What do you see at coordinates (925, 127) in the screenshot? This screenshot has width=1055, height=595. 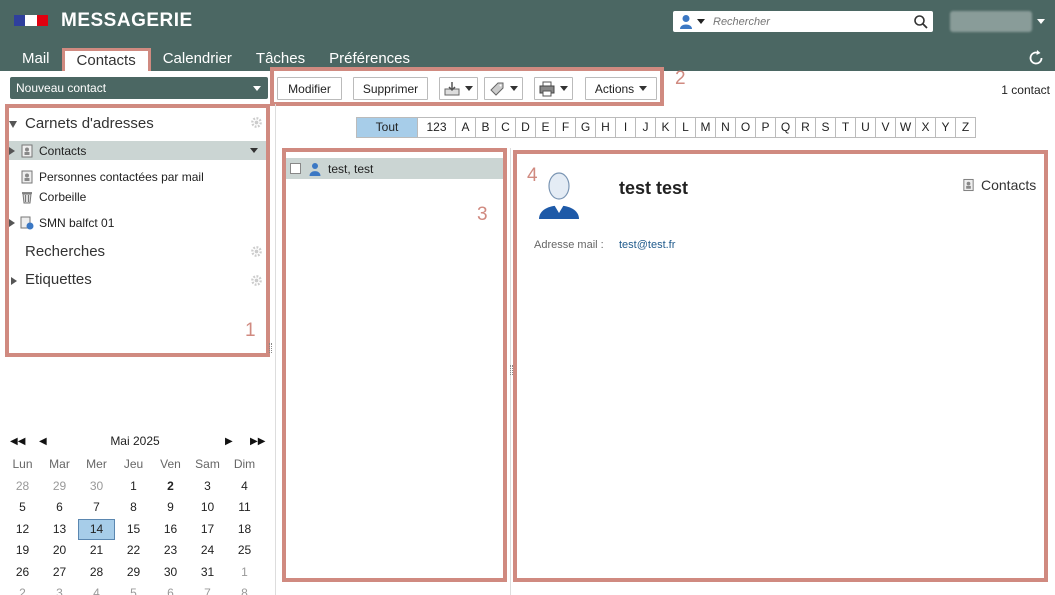 I see `filter-letter-x: X` at bounding box center [925, 127].